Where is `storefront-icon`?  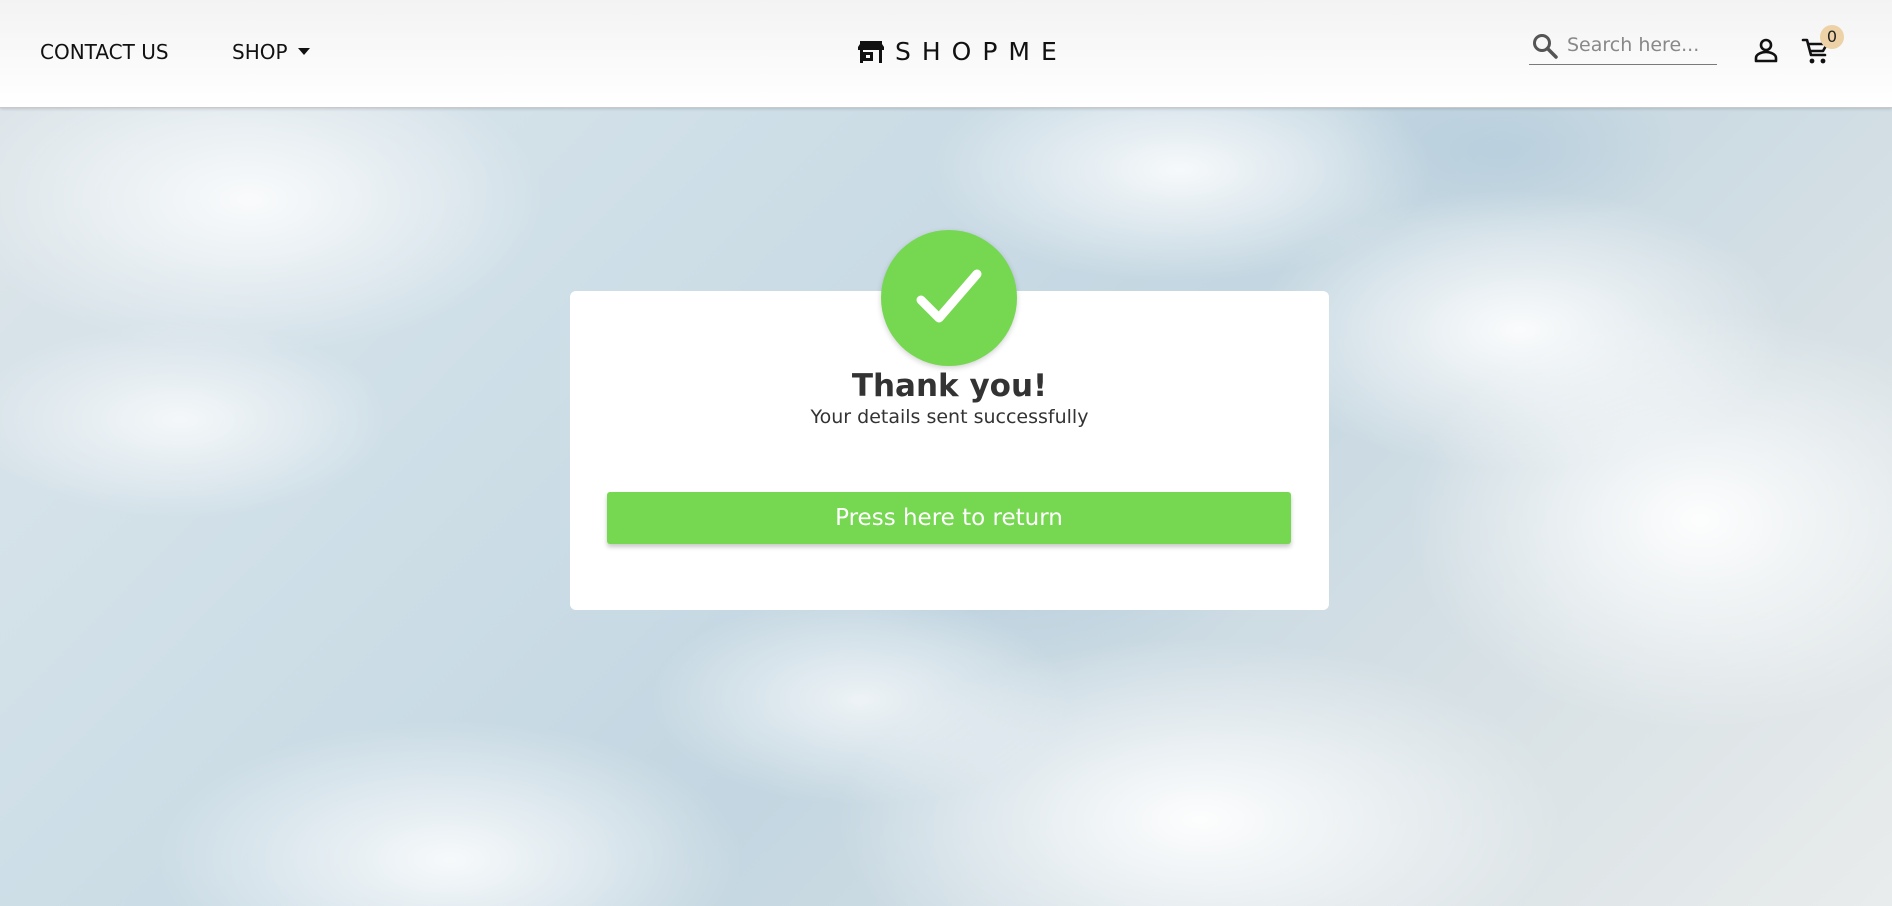
storefront-icon is located at coordinates (871, 54).